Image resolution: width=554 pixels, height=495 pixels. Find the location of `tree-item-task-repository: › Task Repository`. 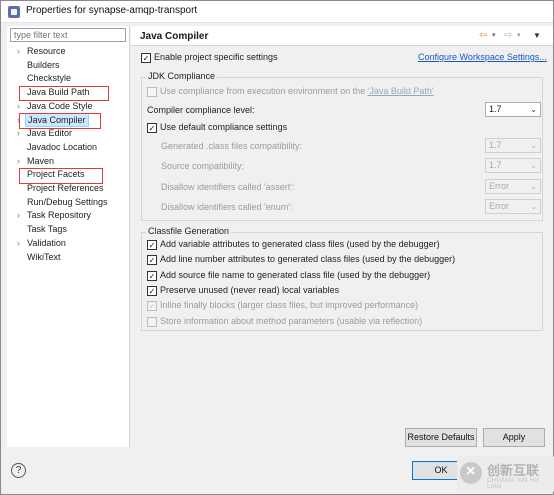

tree-item-task-repository: › Task Repository is located at coordinates (67, 215).